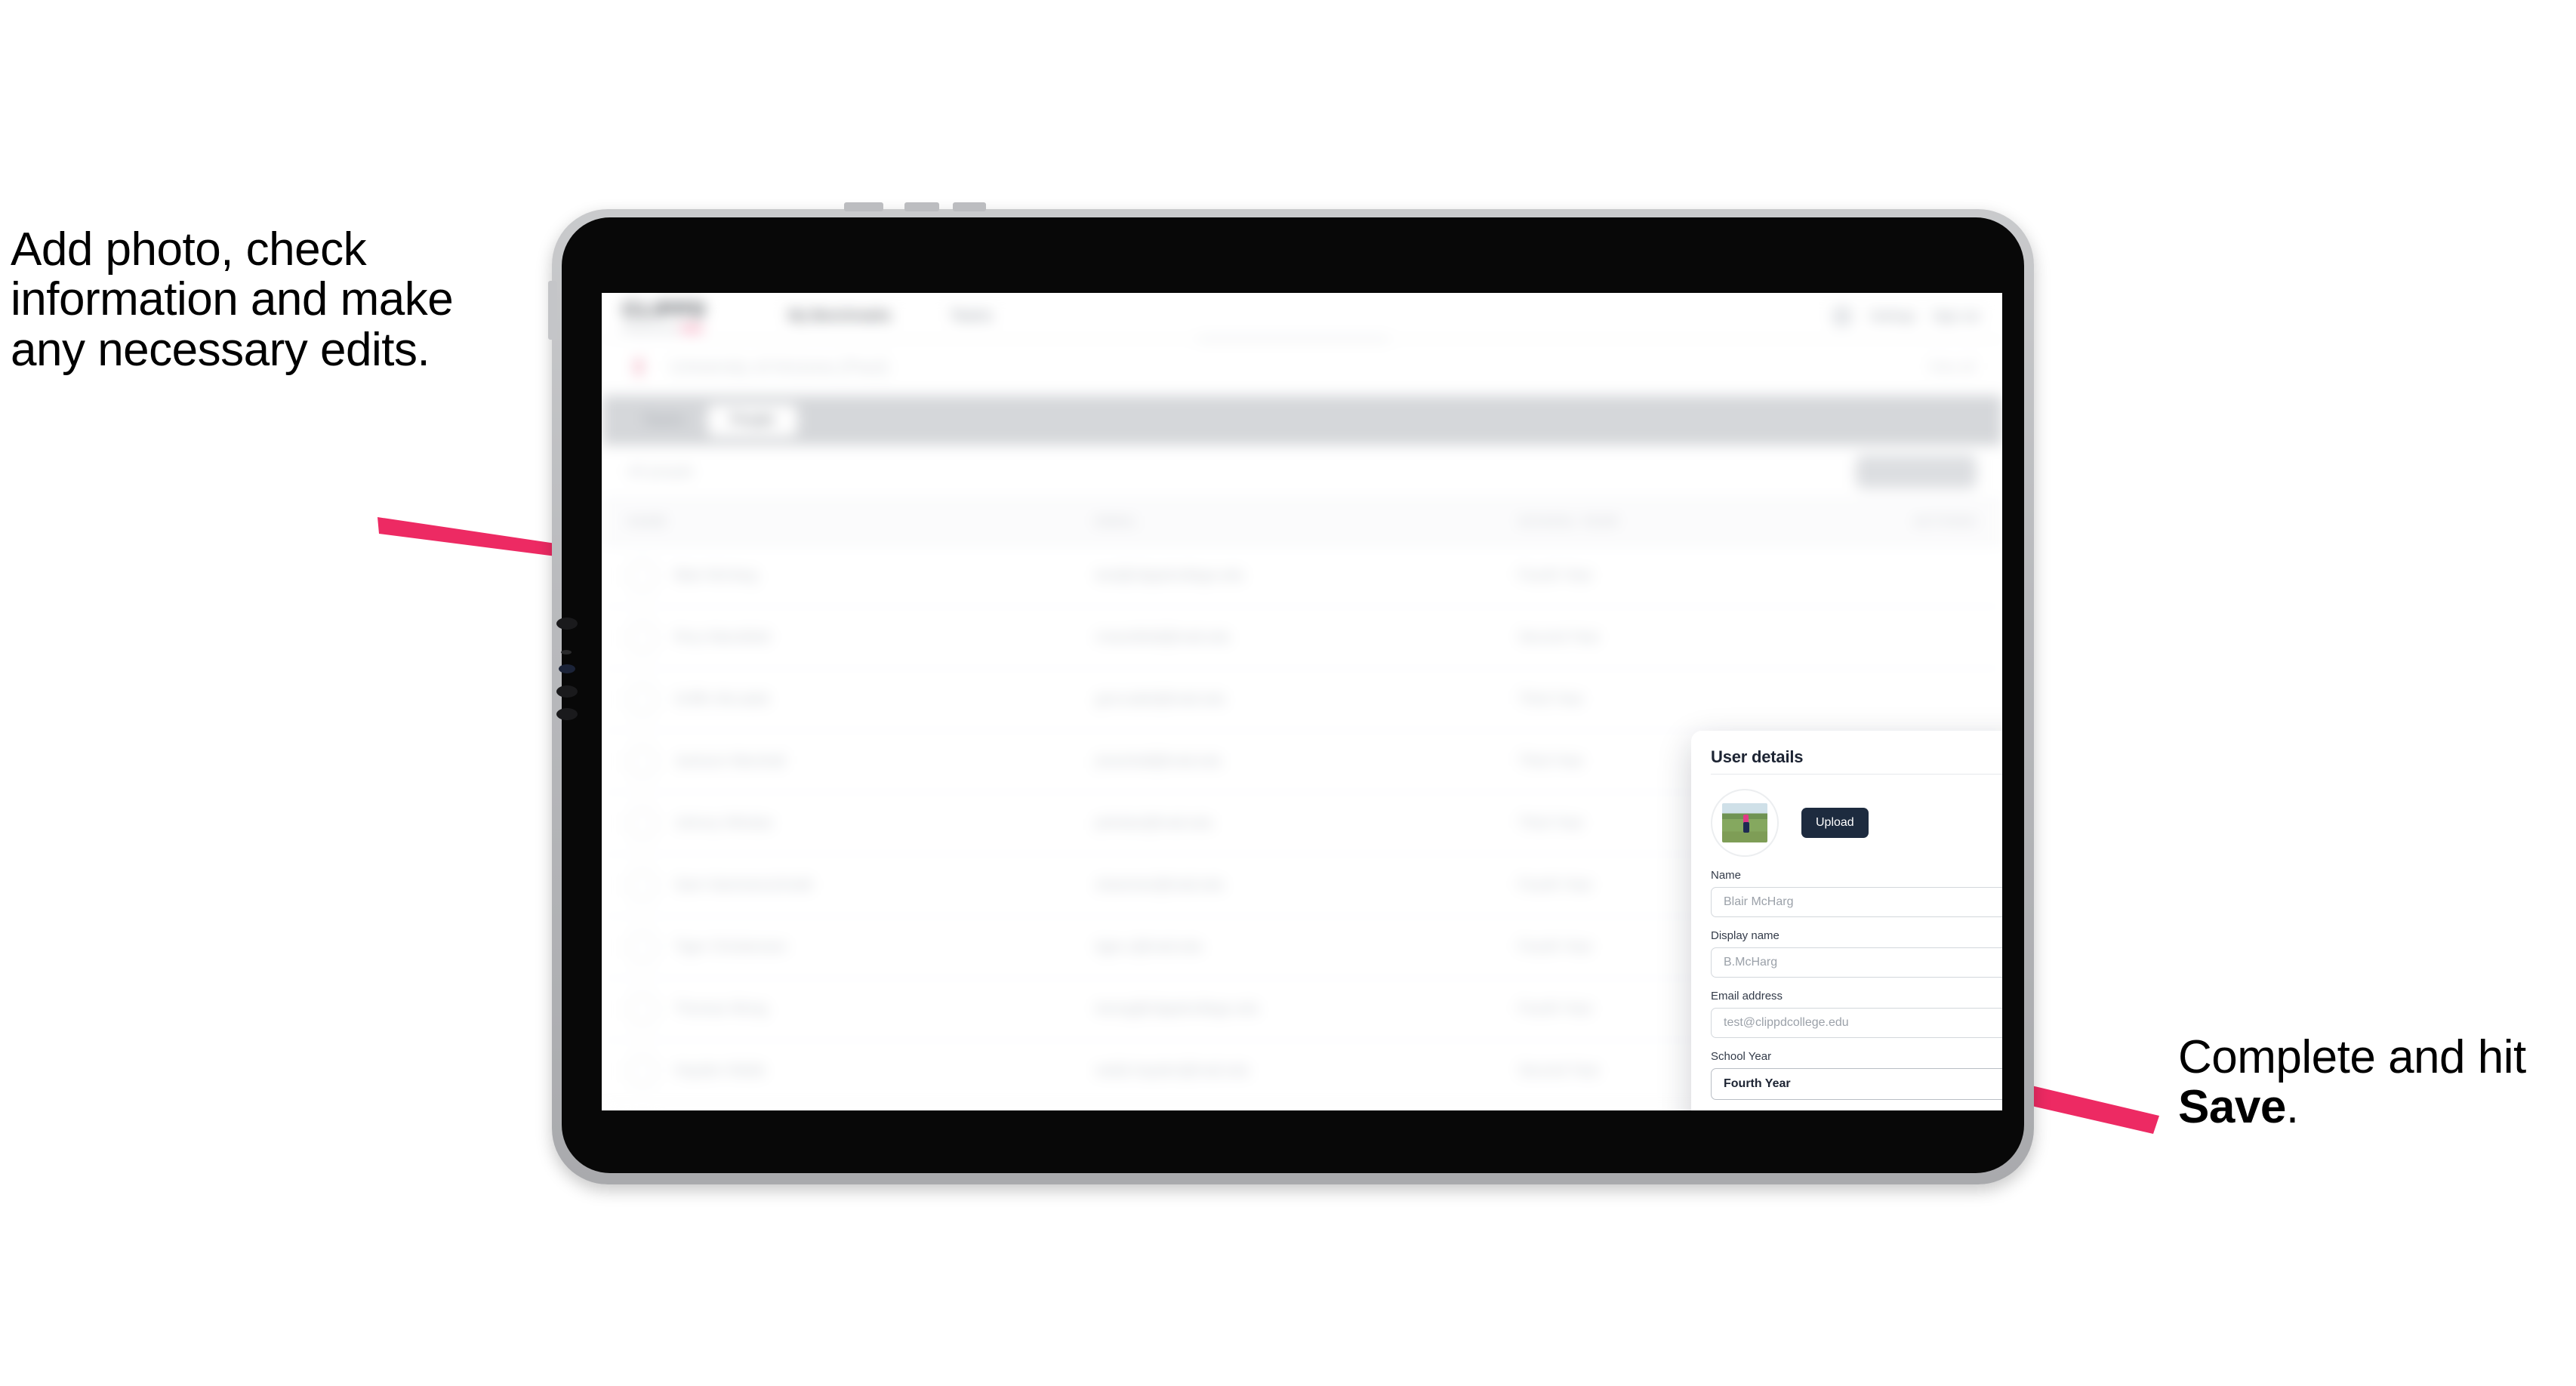  I want to click on cell-email: jmarshall@mail.edu, so click(1158, 761).